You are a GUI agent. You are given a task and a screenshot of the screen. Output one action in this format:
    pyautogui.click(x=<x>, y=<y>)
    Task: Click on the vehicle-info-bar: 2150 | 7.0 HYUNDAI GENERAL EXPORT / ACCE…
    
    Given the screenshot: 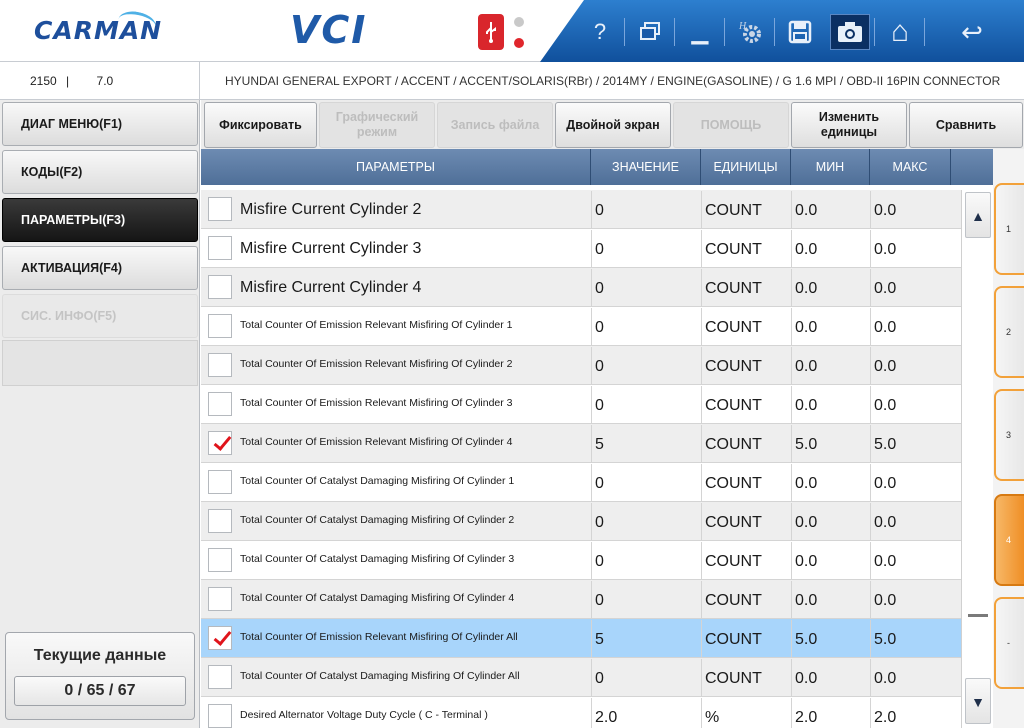 What is the action you would take?
    pyautogui.click(x=512, y=81)
    